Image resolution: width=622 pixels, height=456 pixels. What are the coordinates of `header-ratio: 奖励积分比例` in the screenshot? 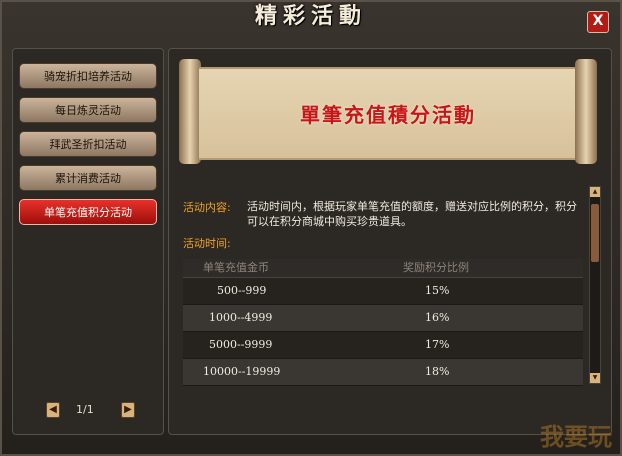 It's located at (436, 267).